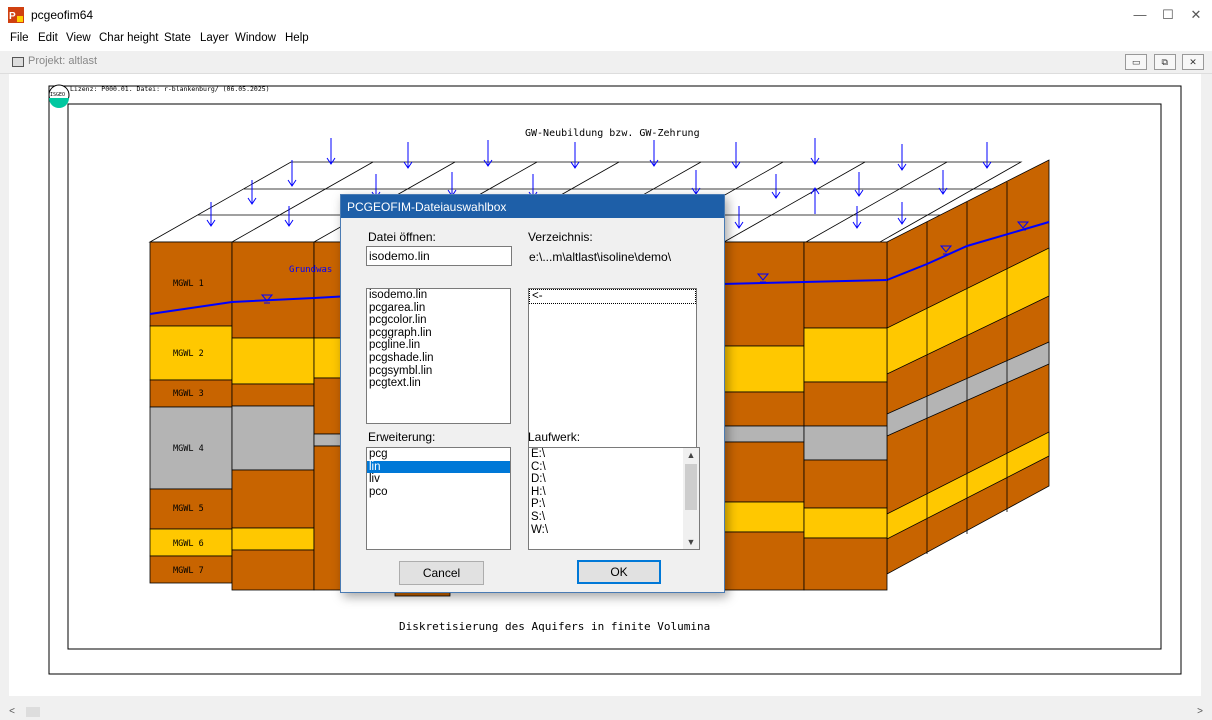  I want to click on list-item: pcgsymbl.lin, so click(438, 371).